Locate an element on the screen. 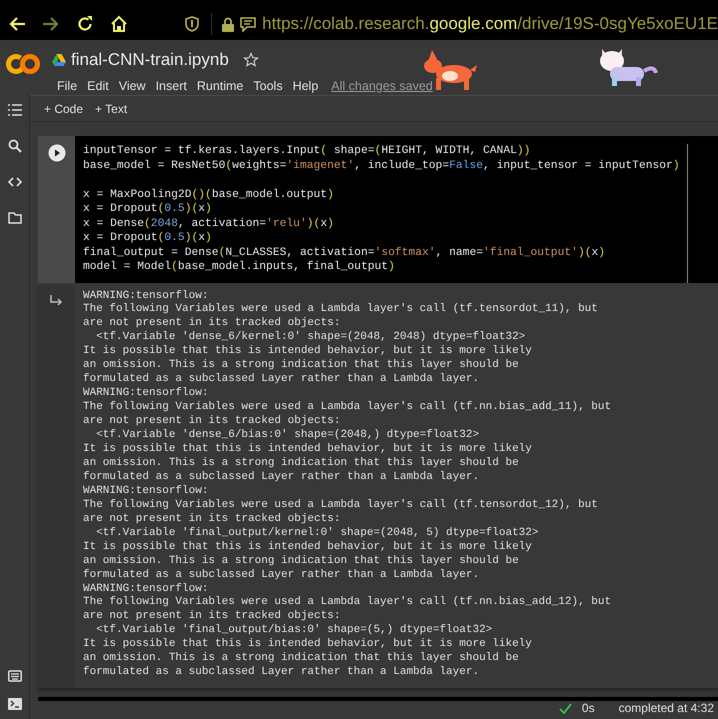 This screenshot has height=719, width=718. code-line: x = MaxPooling2D()(base_model.output) is located at coordinates (209, 195).